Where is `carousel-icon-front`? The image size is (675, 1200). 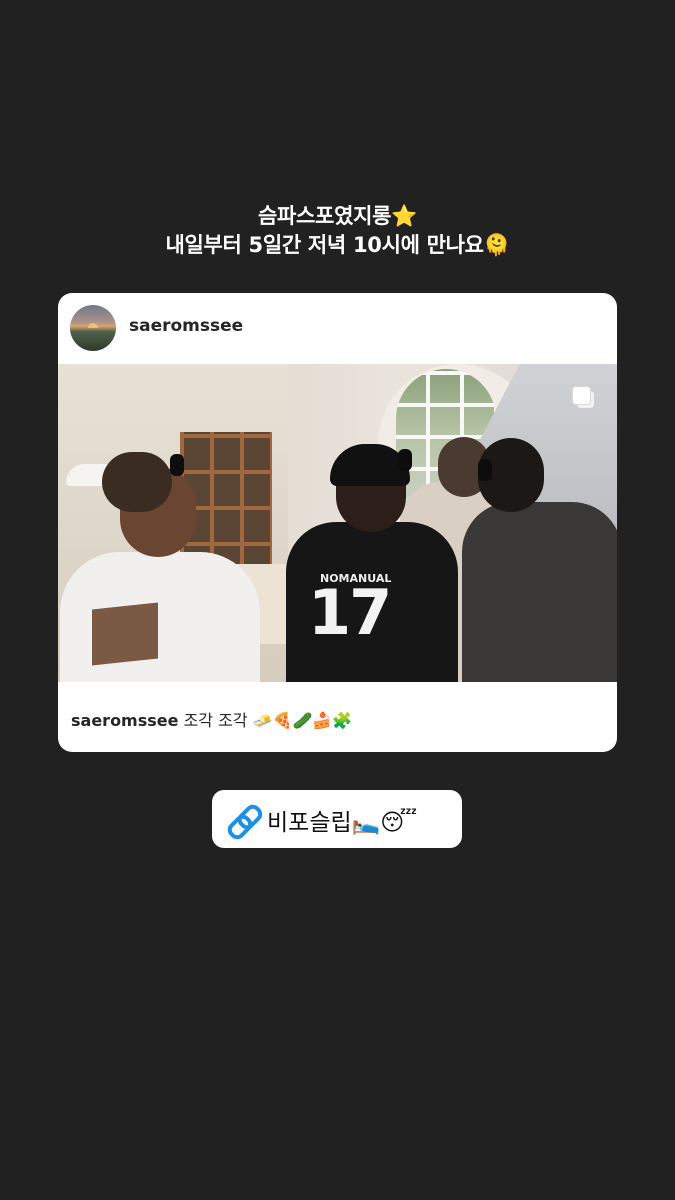 carousel-icon-front is located at coordinates (581, 395).